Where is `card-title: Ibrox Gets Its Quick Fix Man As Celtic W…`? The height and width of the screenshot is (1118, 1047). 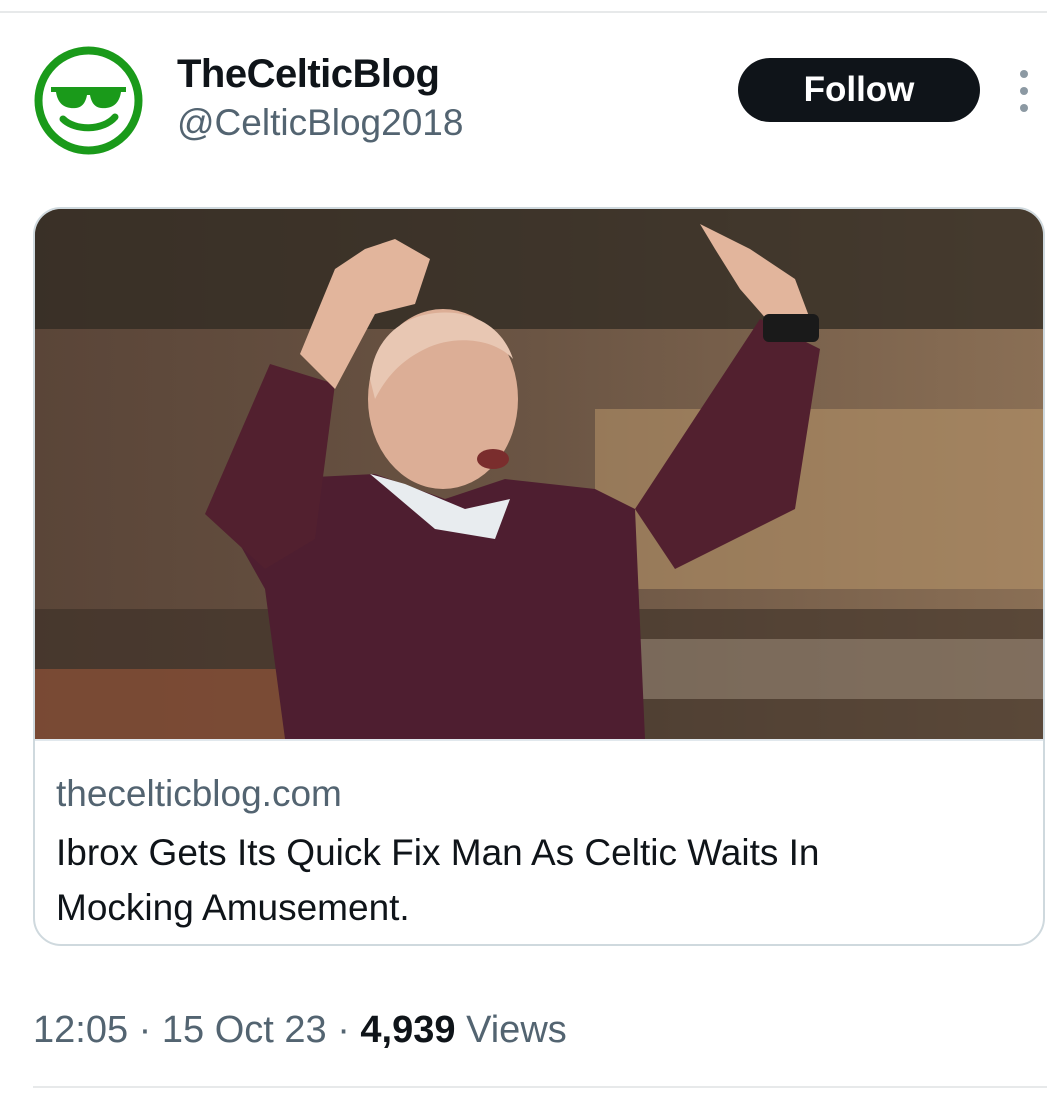
card-title: Ibrox Gets Its Quick Fix Man As Celtic W… is located at coordinates (438, 880).